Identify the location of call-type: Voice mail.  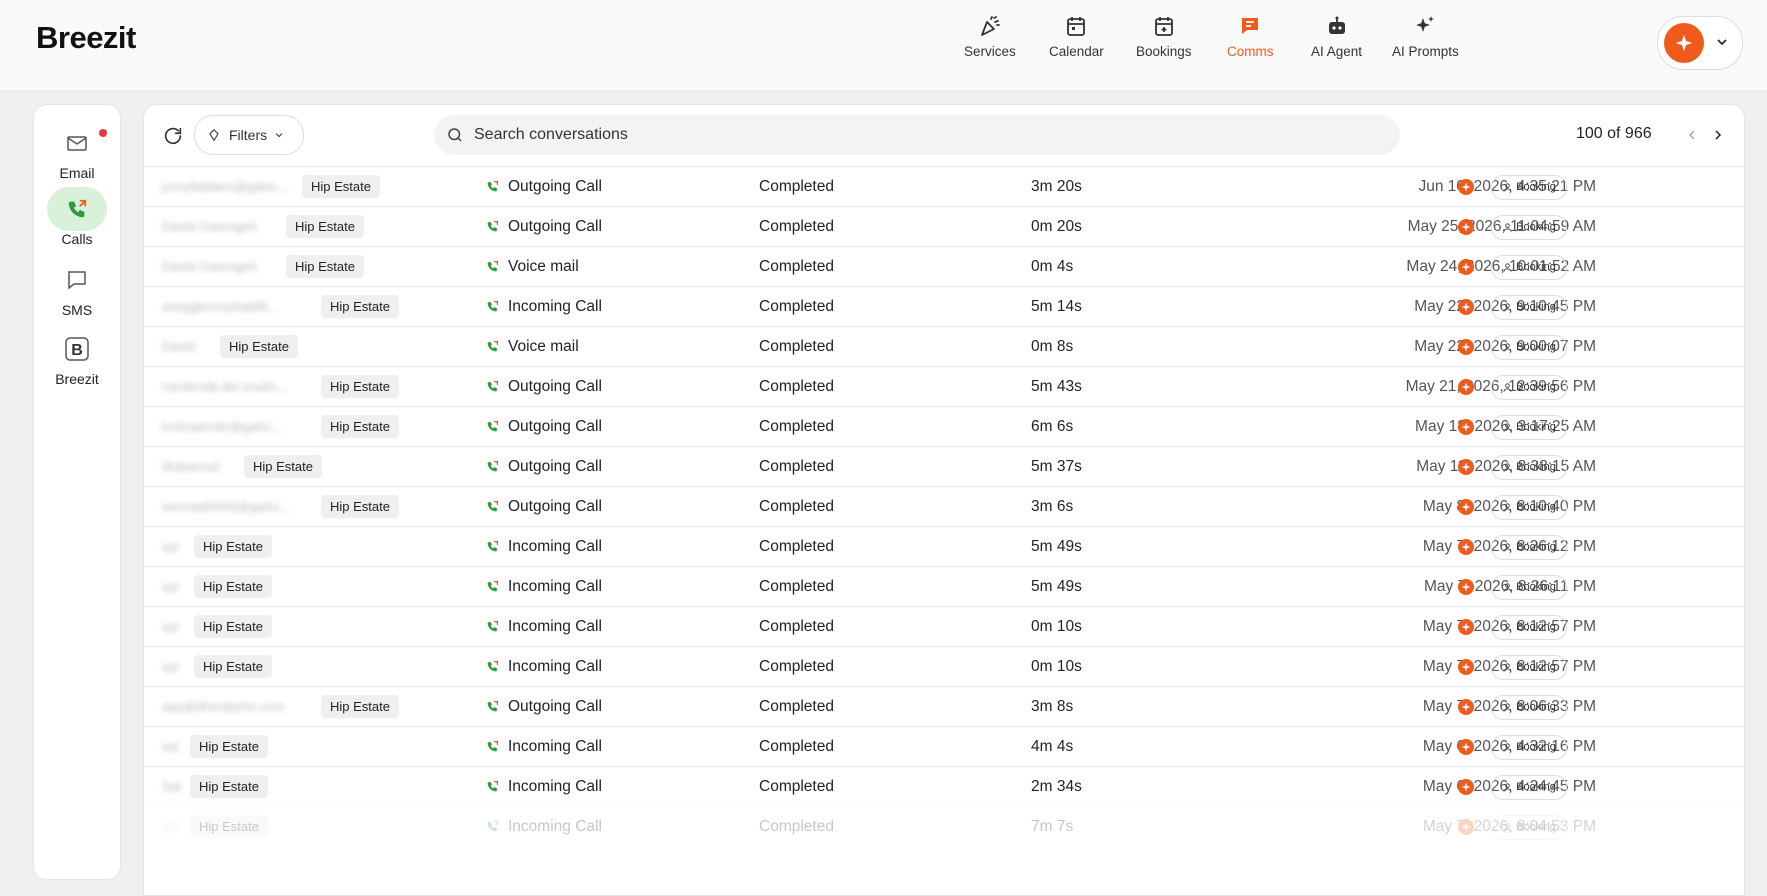
(543, 346).